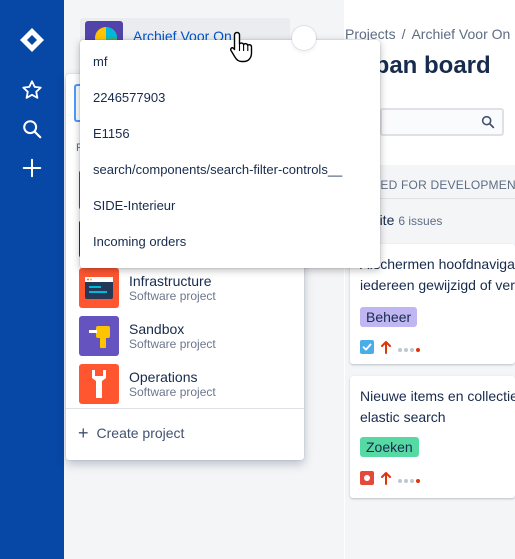  What do you see at coordinates (170, 280) in the screenshot?
I see `project-name: Infrastructure` at bounding box center [170, 280].